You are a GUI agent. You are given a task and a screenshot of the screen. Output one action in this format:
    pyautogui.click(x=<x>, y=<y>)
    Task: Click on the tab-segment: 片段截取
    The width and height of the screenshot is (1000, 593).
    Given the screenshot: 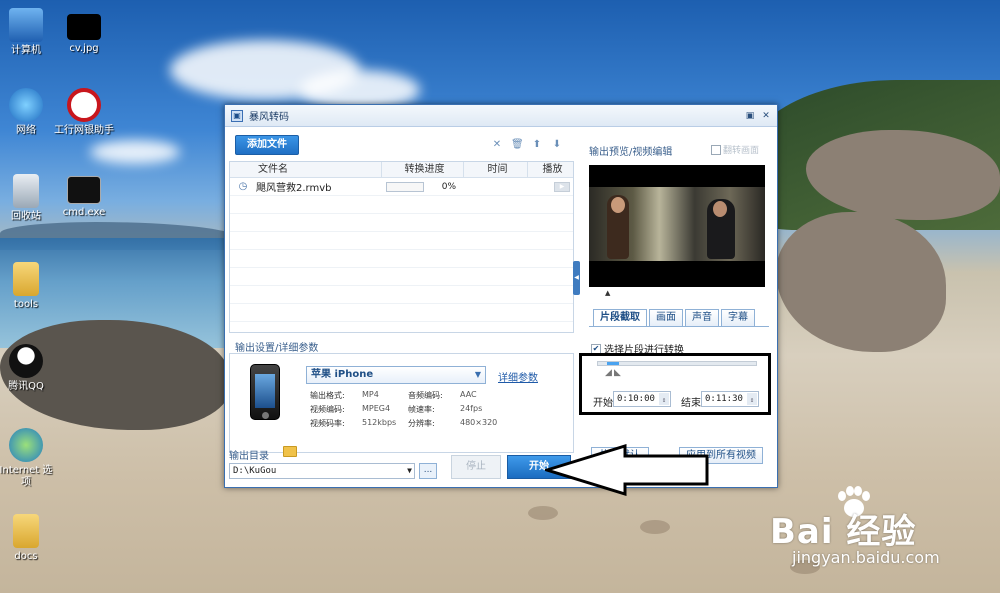 What is the action you would take?
    pyautogui.click(x=620, y=318)
    